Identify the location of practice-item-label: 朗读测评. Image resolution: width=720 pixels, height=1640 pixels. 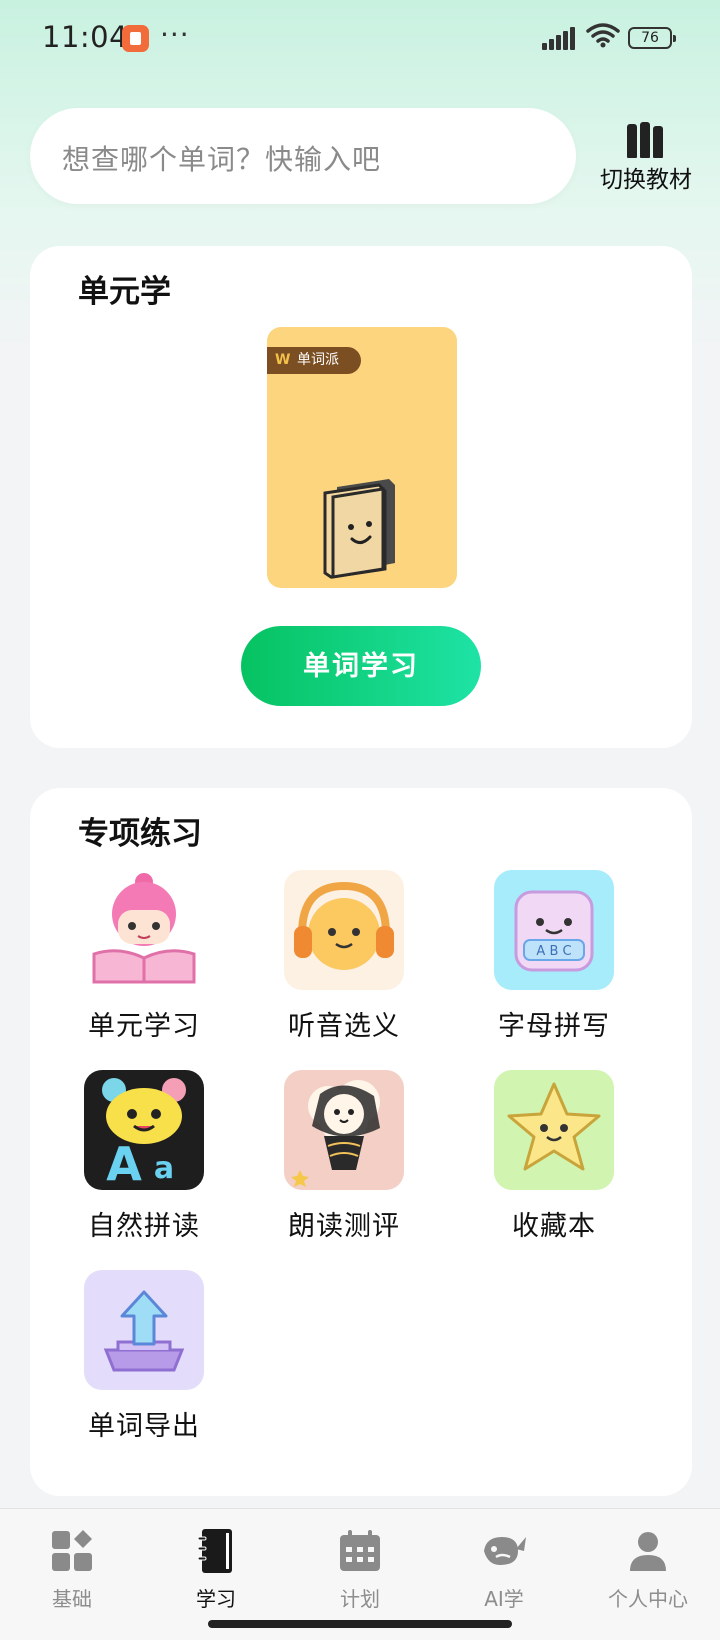
(344, 1226).